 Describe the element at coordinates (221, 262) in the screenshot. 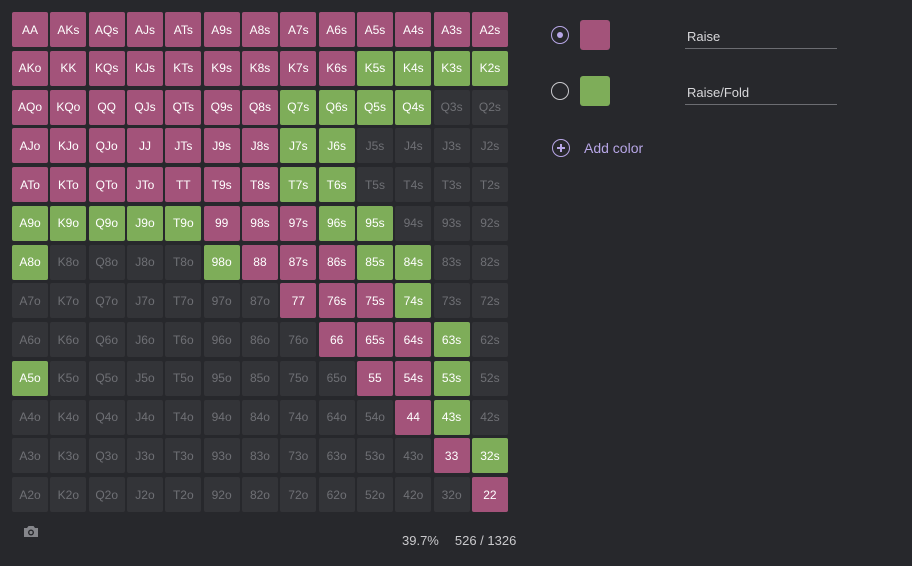

I see `hand-cell: 98o` at that location.